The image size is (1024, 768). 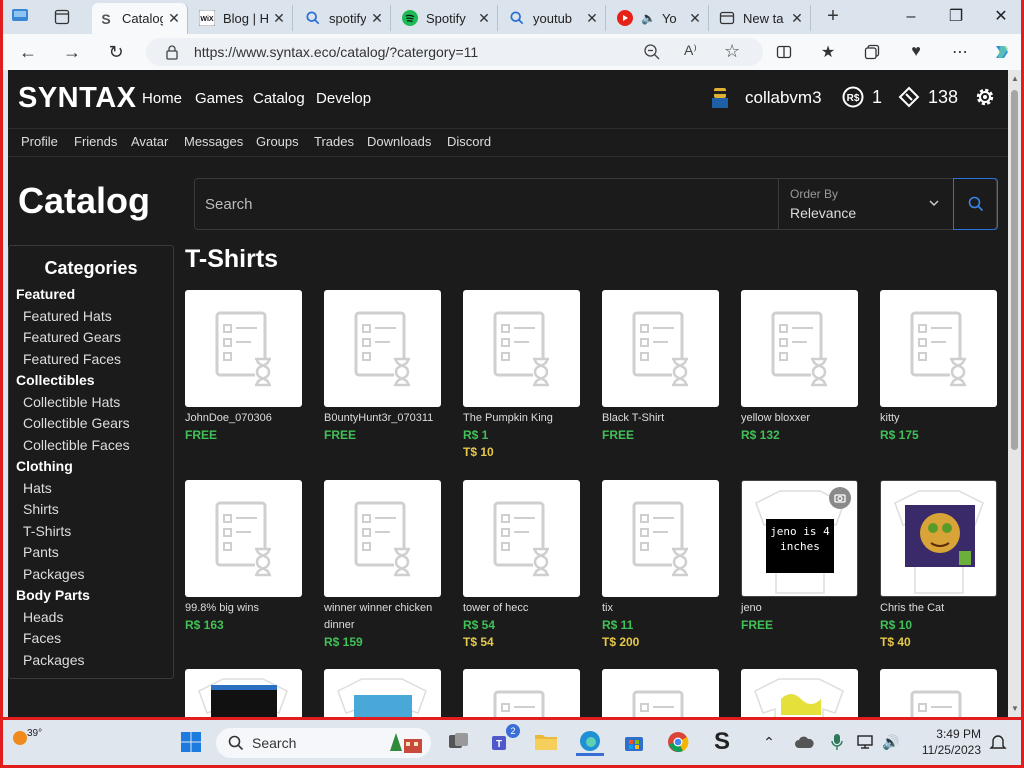 What do you see at coordinates (928, 97) in the screenshot?
I see `tix-balance: 138` at bounding box center [928, 97].